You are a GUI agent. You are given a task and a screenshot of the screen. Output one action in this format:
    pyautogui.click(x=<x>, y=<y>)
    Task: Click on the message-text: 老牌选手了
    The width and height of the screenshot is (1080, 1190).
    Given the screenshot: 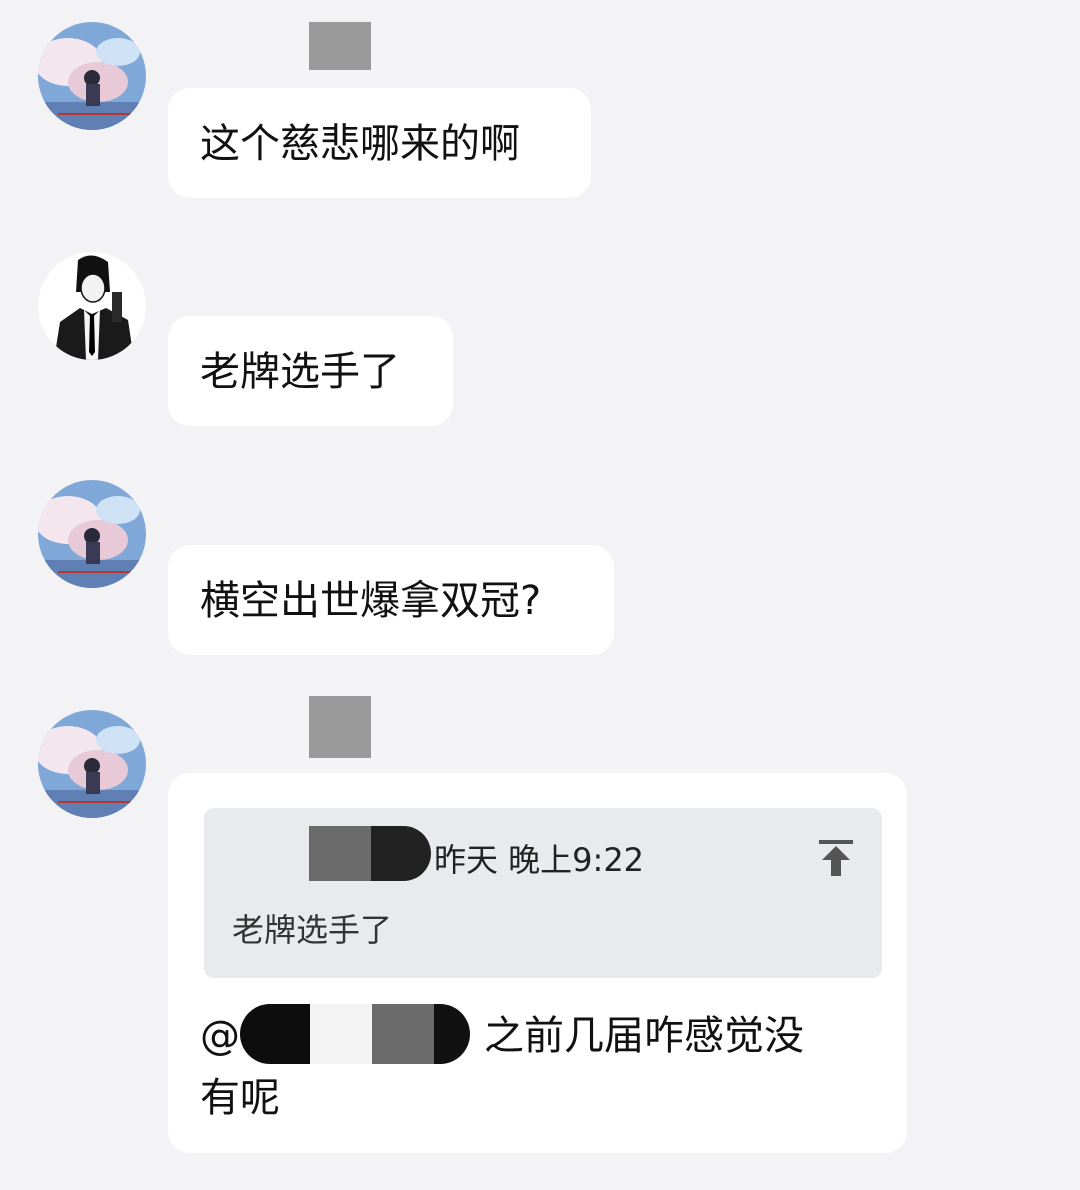 What is the action you would take?
    pyautogui.click(x=300, y=372)
    